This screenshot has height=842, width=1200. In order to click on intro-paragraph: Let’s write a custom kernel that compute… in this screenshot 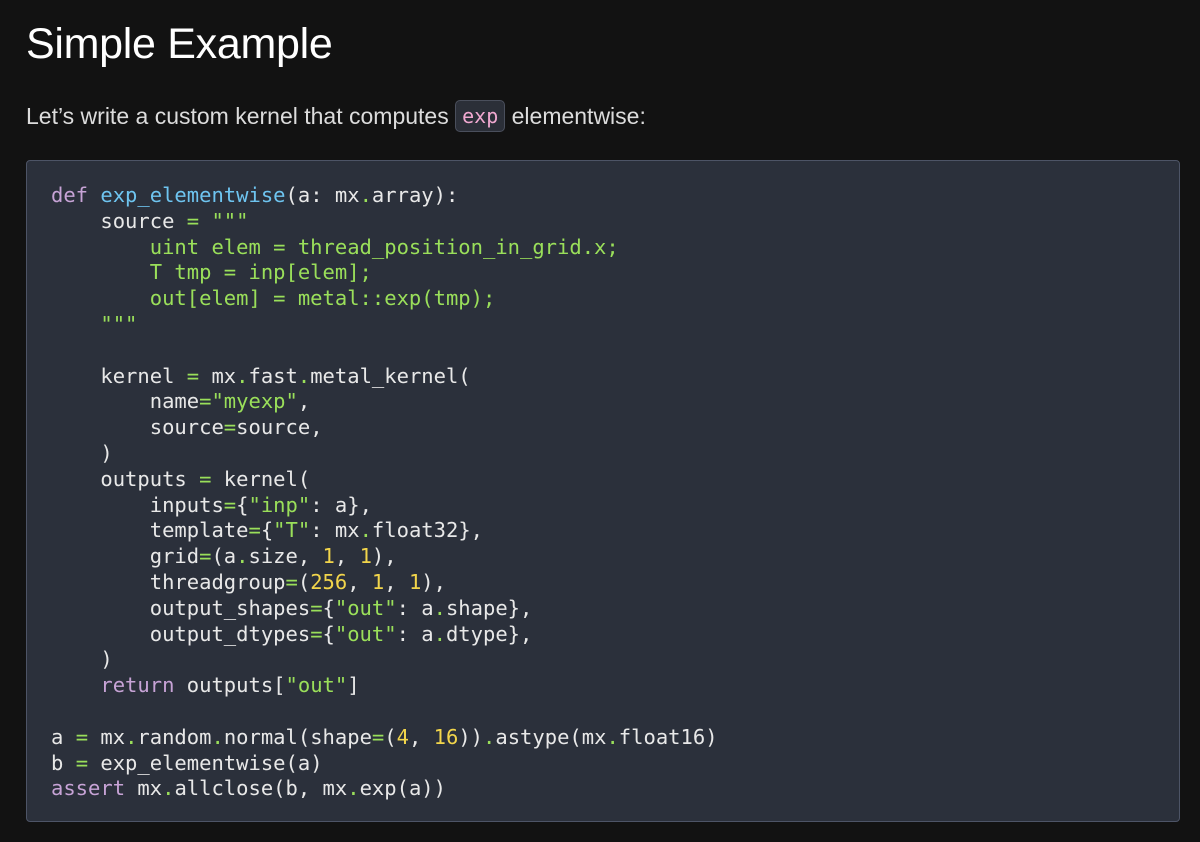, I will do `click(336, 116)`.